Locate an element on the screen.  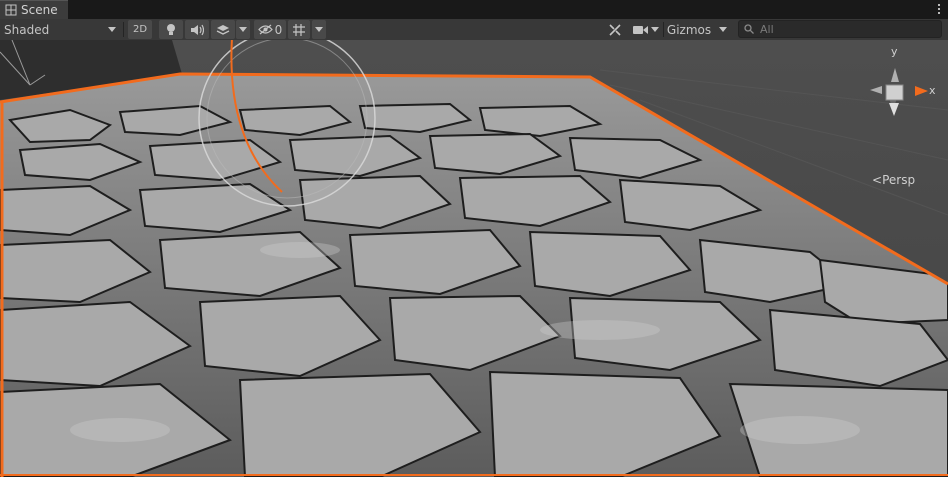
video-camera-icon is located at coordinates (640, 29).